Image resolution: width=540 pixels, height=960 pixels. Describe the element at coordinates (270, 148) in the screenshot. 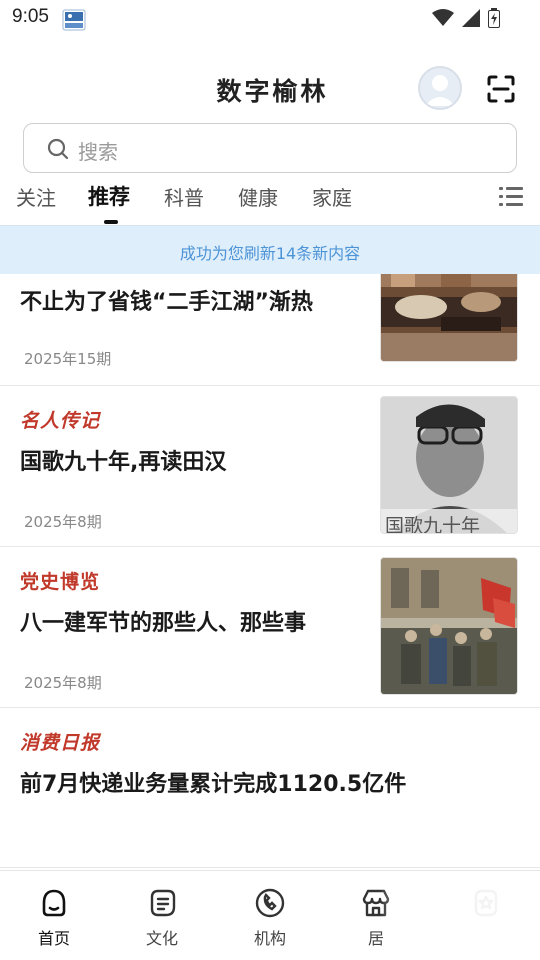

I see `search-input: 搜索` at that location.